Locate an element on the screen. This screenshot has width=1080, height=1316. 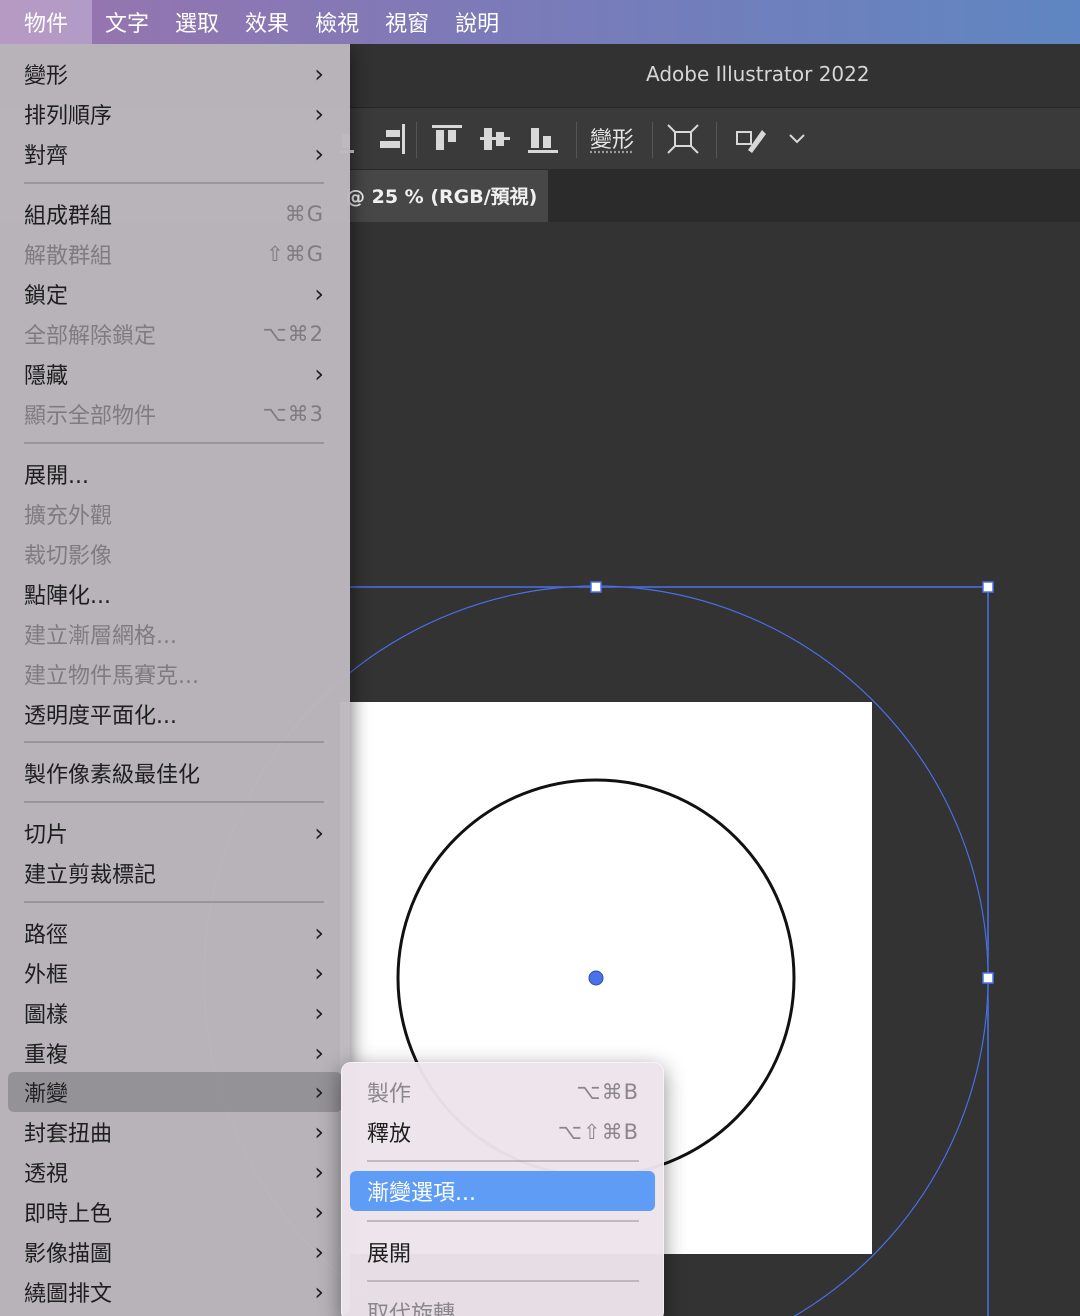
menu-item-label: 影像描圖 is located at coordinates (68, 1254).